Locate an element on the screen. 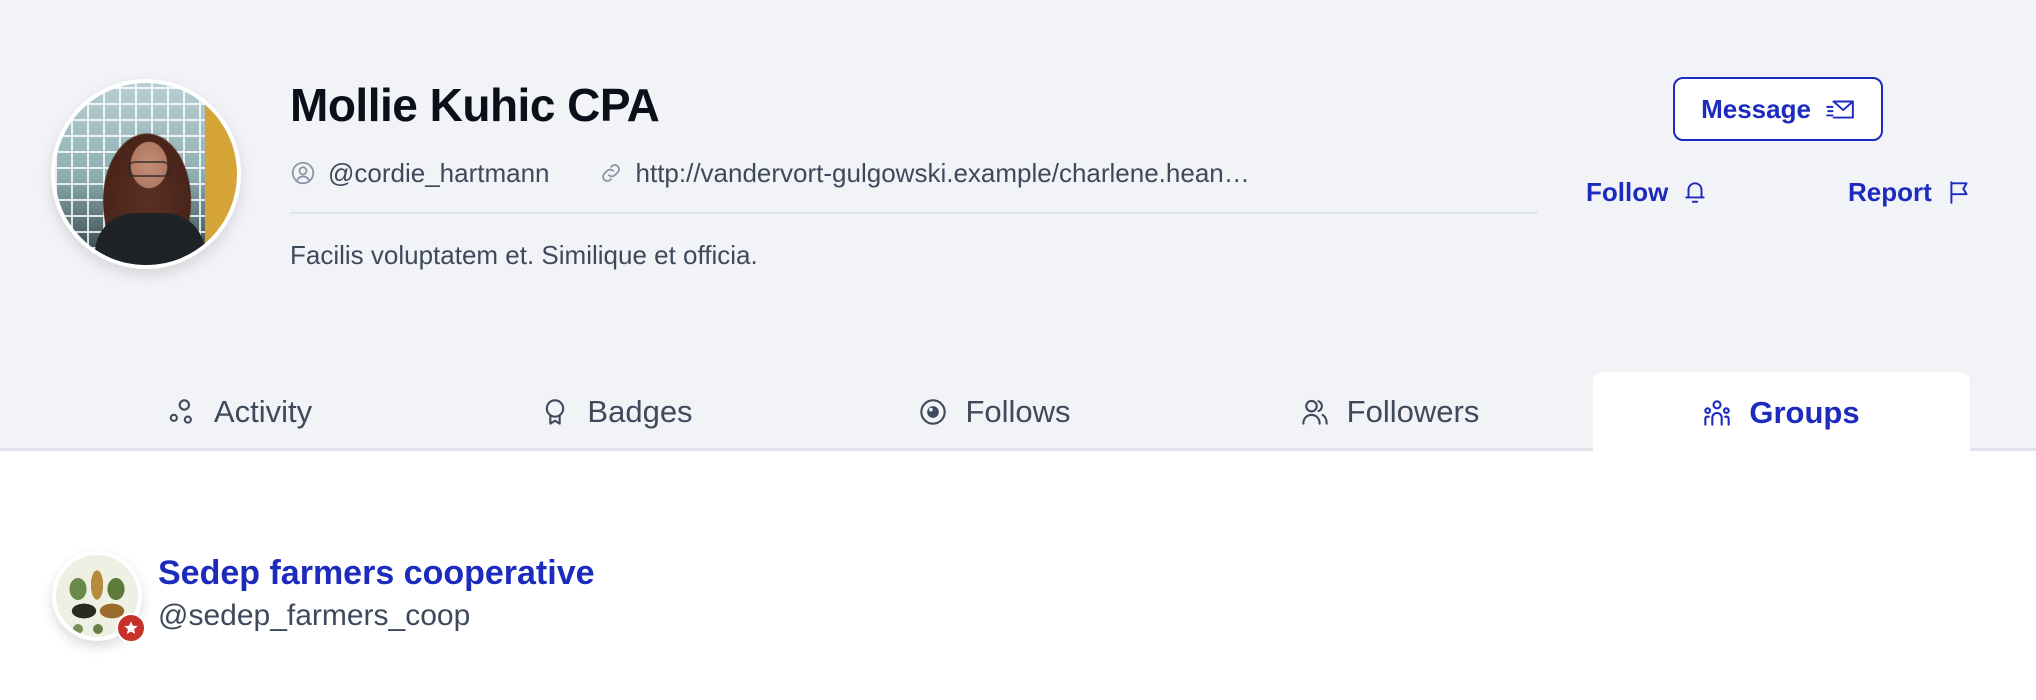 Image resolution: width=2036 pixels, height=700 pixels. users-icon is located at coordinates (1314, 412).